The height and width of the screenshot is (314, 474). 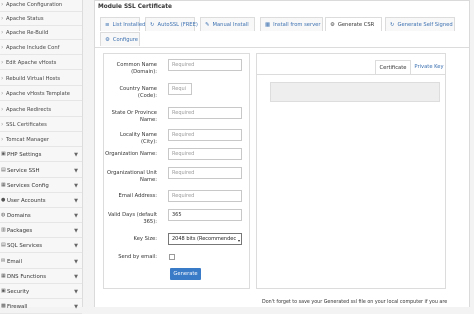 What do you see at coordinates (3, 245) in the screenshot?
I see `database-icon: ▤` at bounding box center [3, 245].